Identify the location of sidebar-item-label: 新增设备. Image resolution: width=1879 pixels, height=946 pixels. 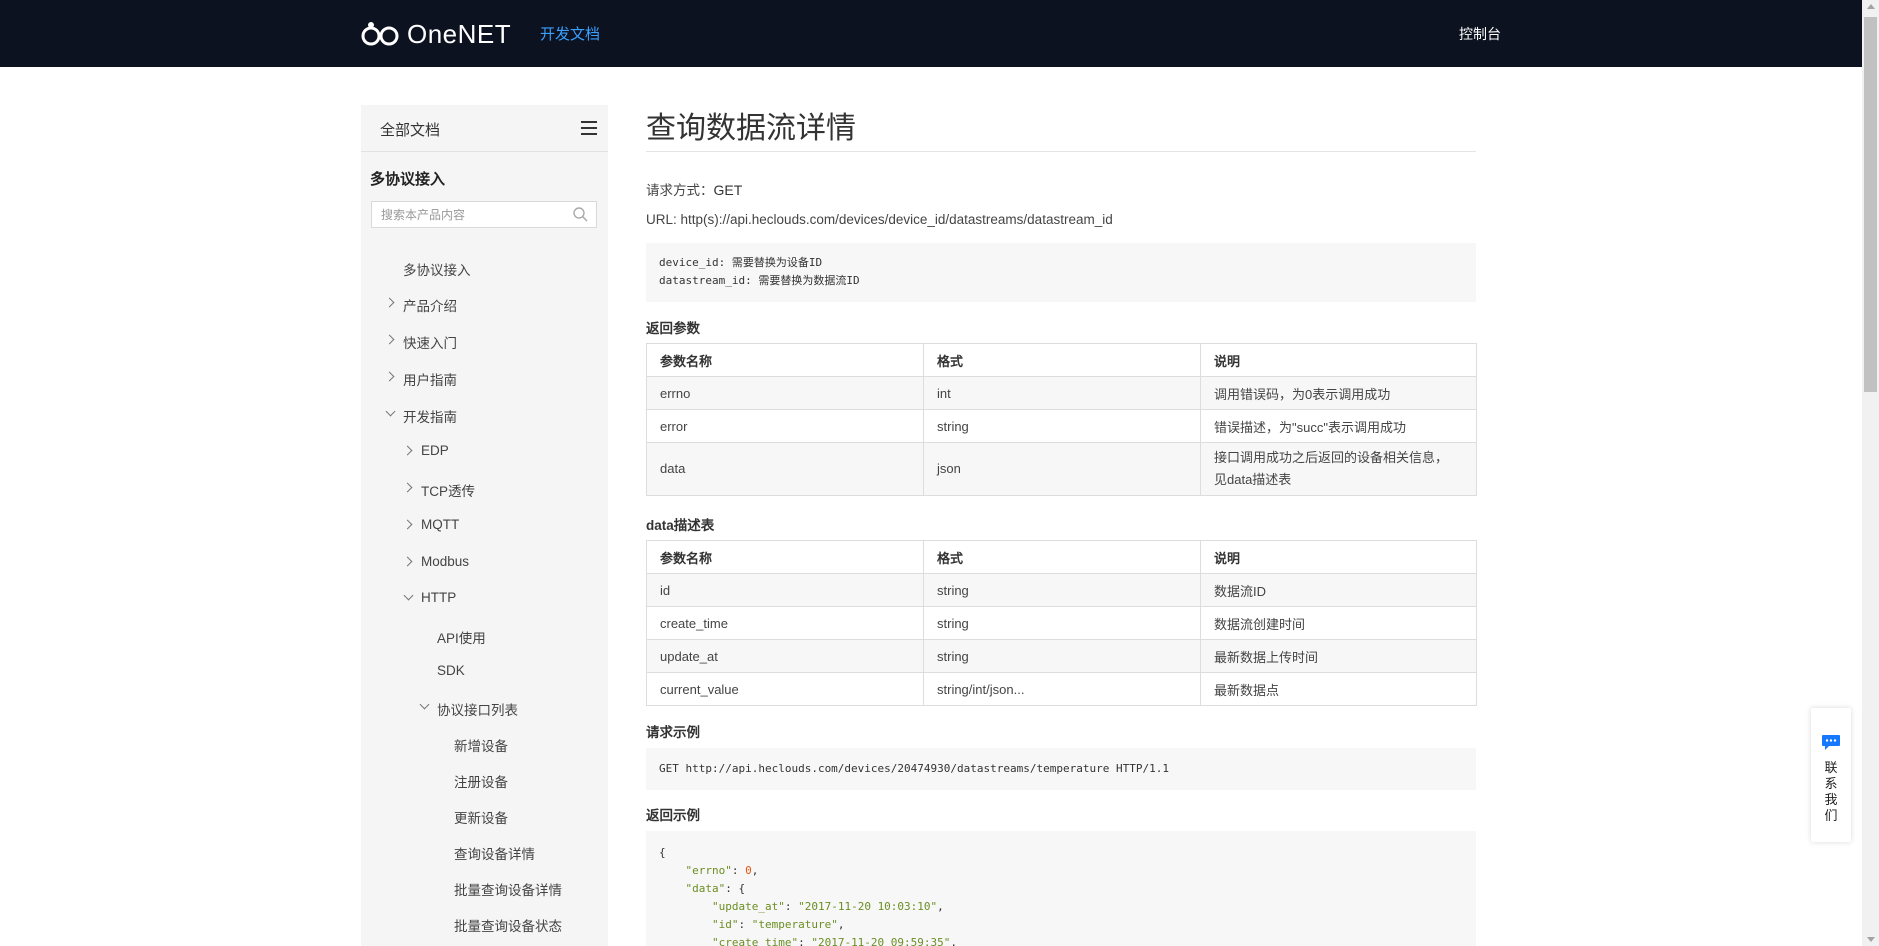
(481, 746).